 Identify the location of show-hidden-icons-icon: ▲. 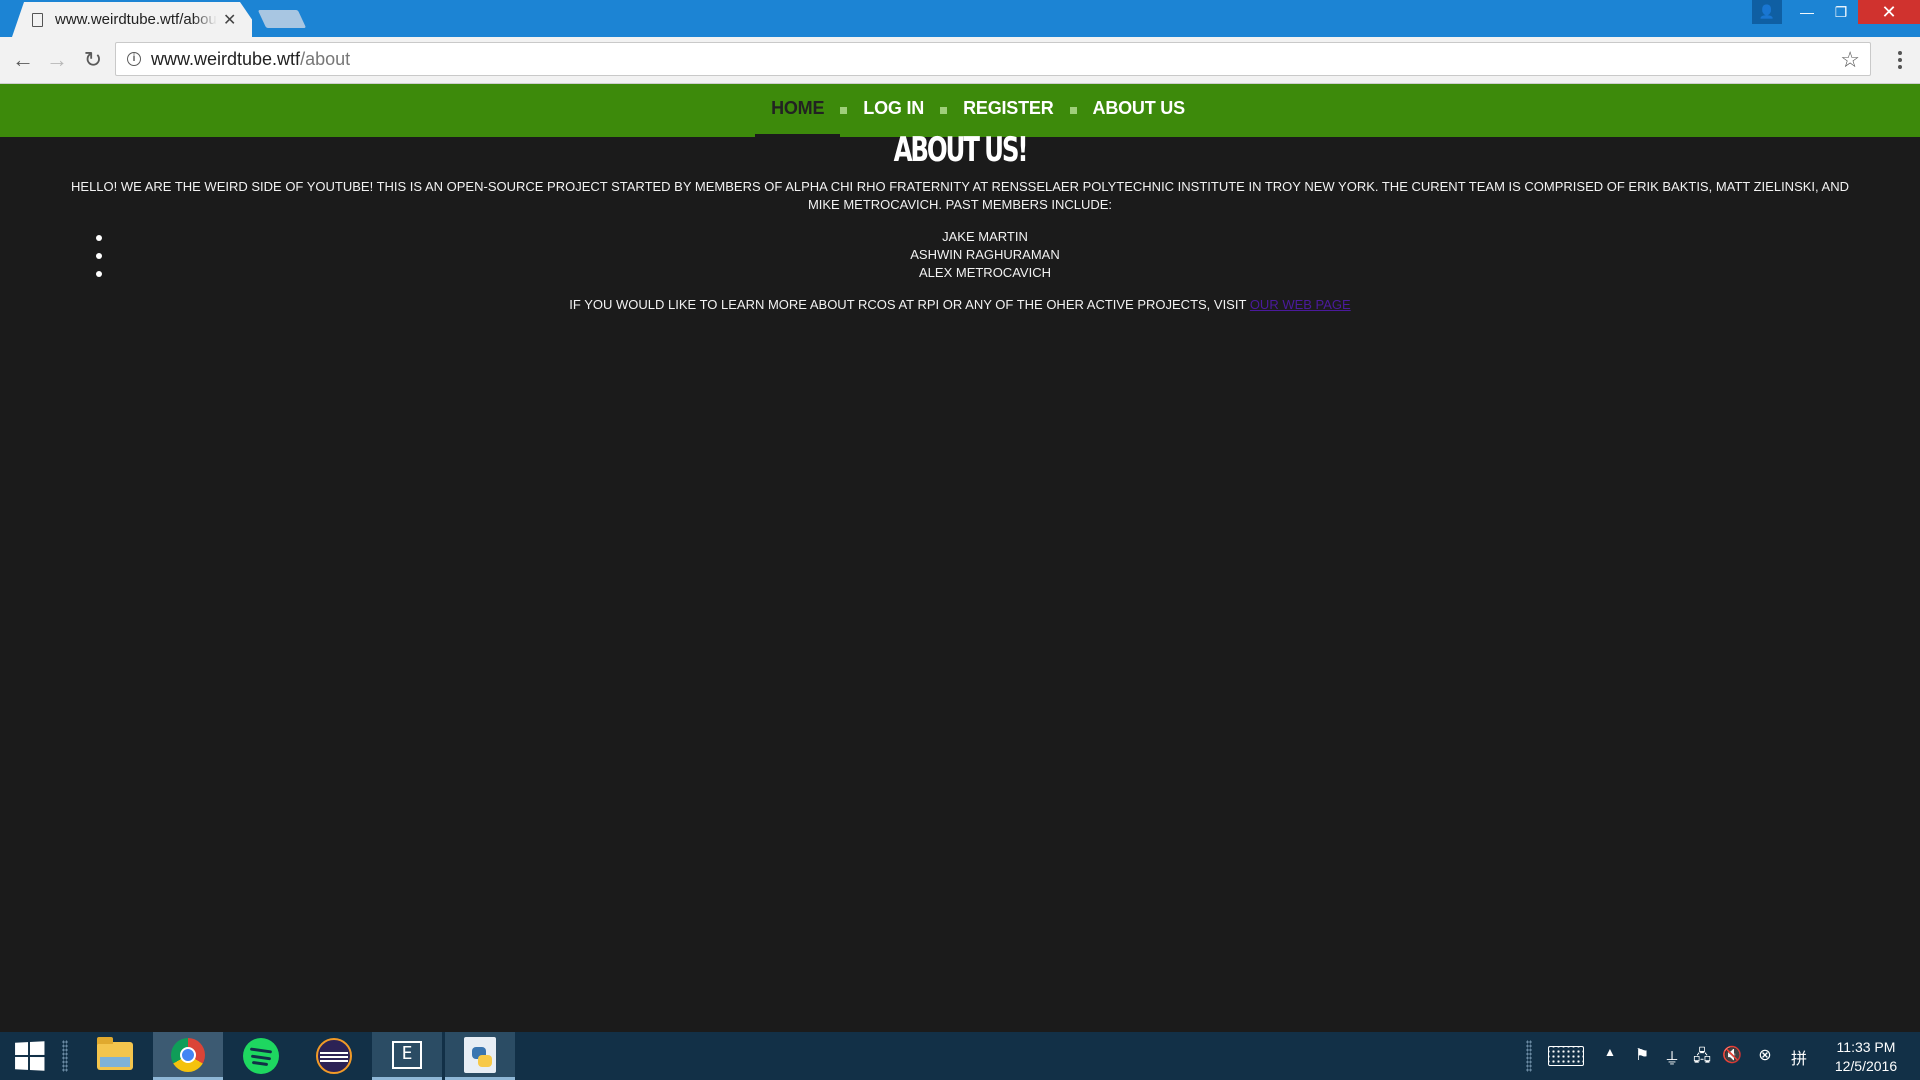
(1610, 1052).